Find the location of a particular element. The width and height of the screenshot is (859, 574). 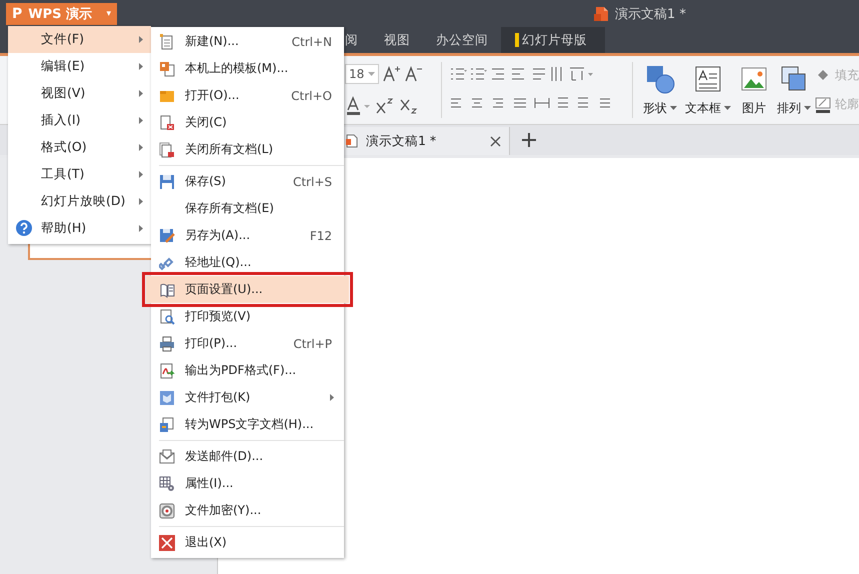

close-icon is located at coordinates (495, 141).